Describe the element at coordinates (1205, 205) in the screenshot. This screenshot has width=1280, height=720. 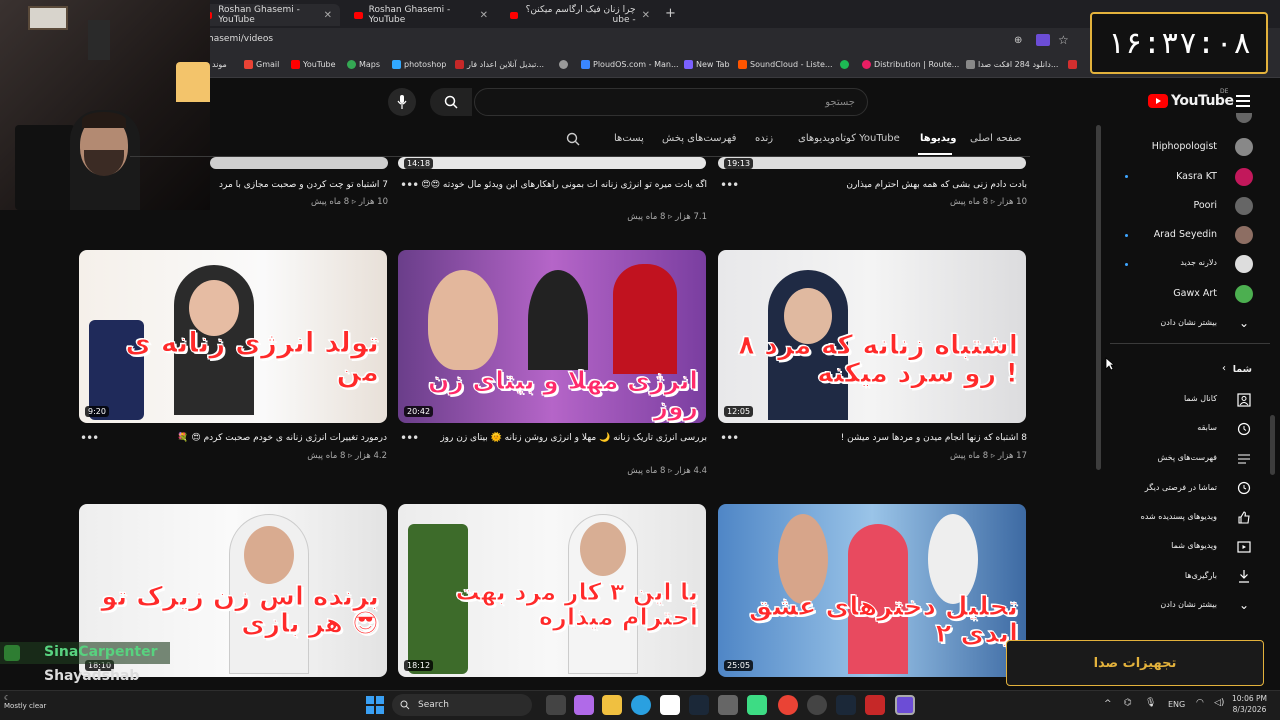
I see `subscription-item: Poori` at that location.